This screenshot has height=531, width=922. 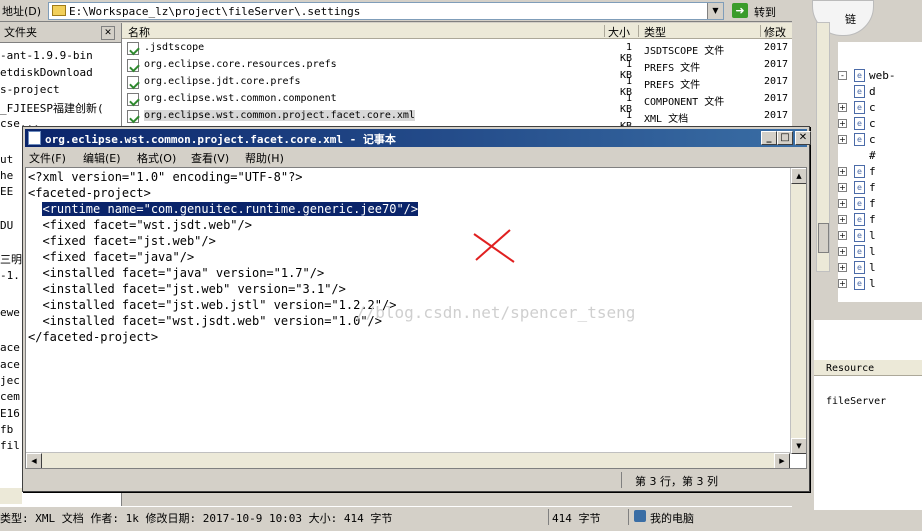 What do you see at coordinates (856, 401) in the screenshot?
I see `resource-value: fileServer` at bounding box center [856, 401].